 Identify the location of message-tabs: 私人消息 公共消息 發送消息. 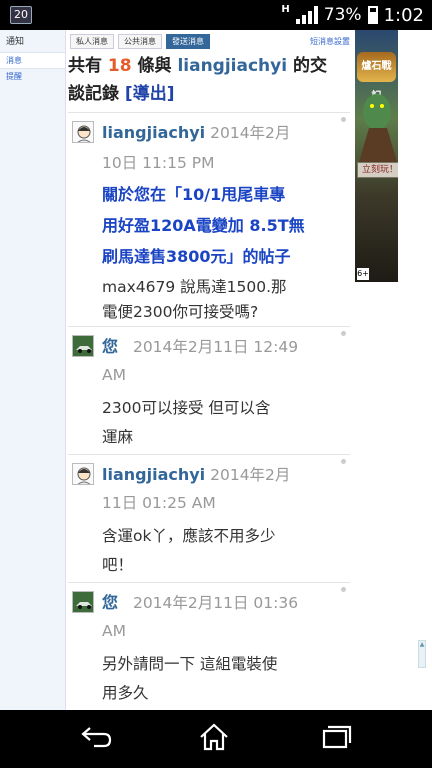
(210, 41).